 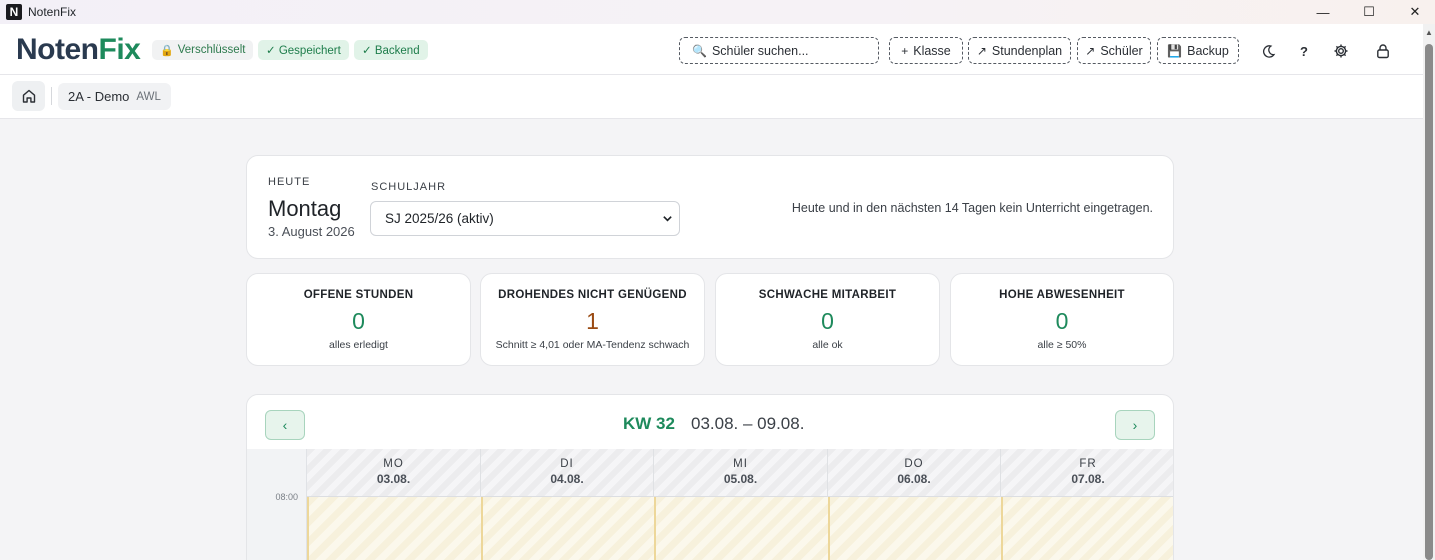 I want to click on brand-part1: Noten, so click(x=57, y=49).